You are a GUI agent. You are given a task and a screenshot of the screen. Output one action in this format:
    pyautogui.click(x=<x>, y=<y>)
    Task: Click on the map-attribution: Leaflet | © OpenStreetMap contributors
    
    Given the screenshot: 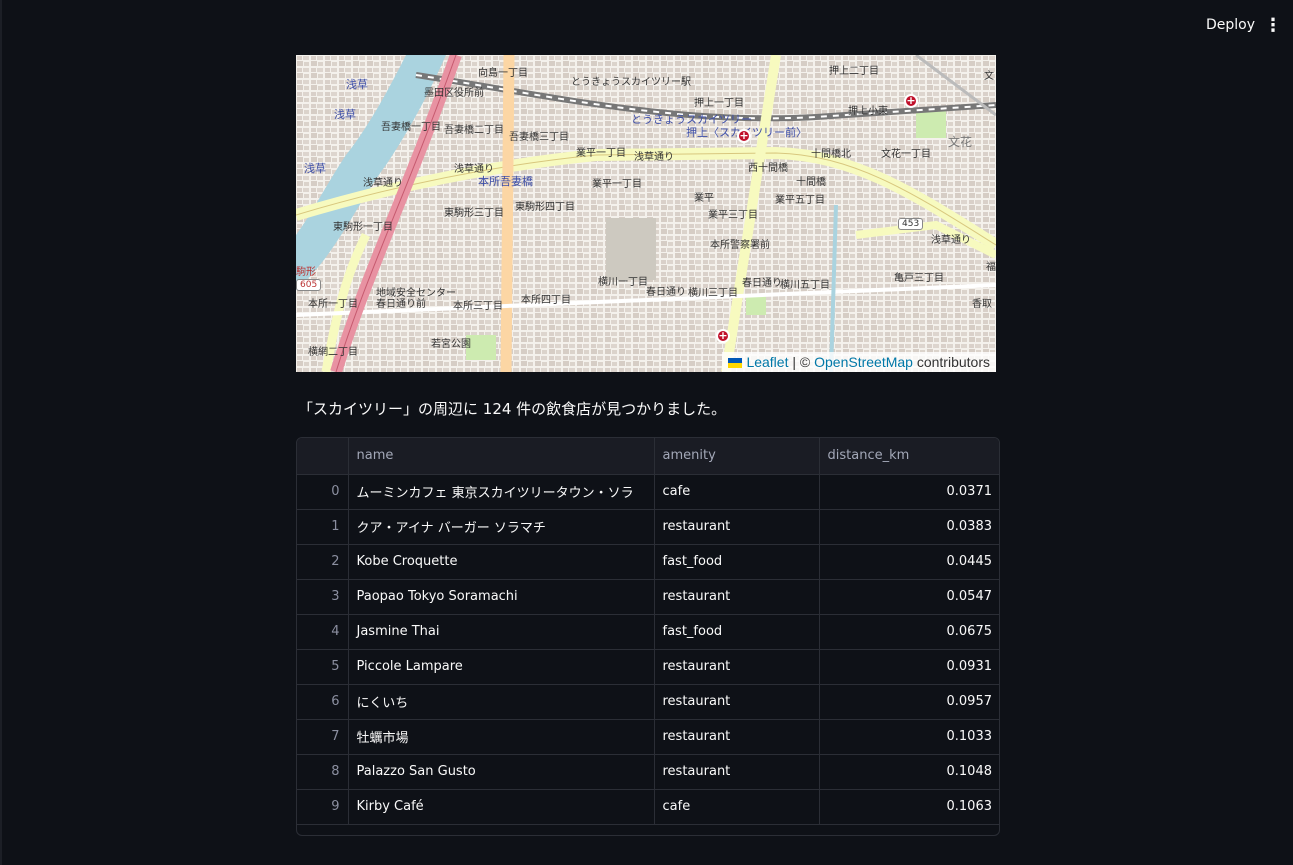 What is the action you would take?
    pyautogui.click(x=859, y=362)
    